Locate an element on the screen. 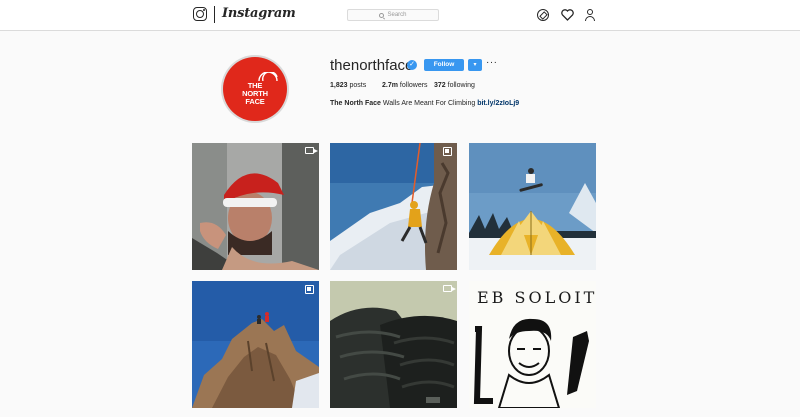 The height and width of the screenshot is (417, 800). post-image-ice-climber is located at coordinates (393, 206).